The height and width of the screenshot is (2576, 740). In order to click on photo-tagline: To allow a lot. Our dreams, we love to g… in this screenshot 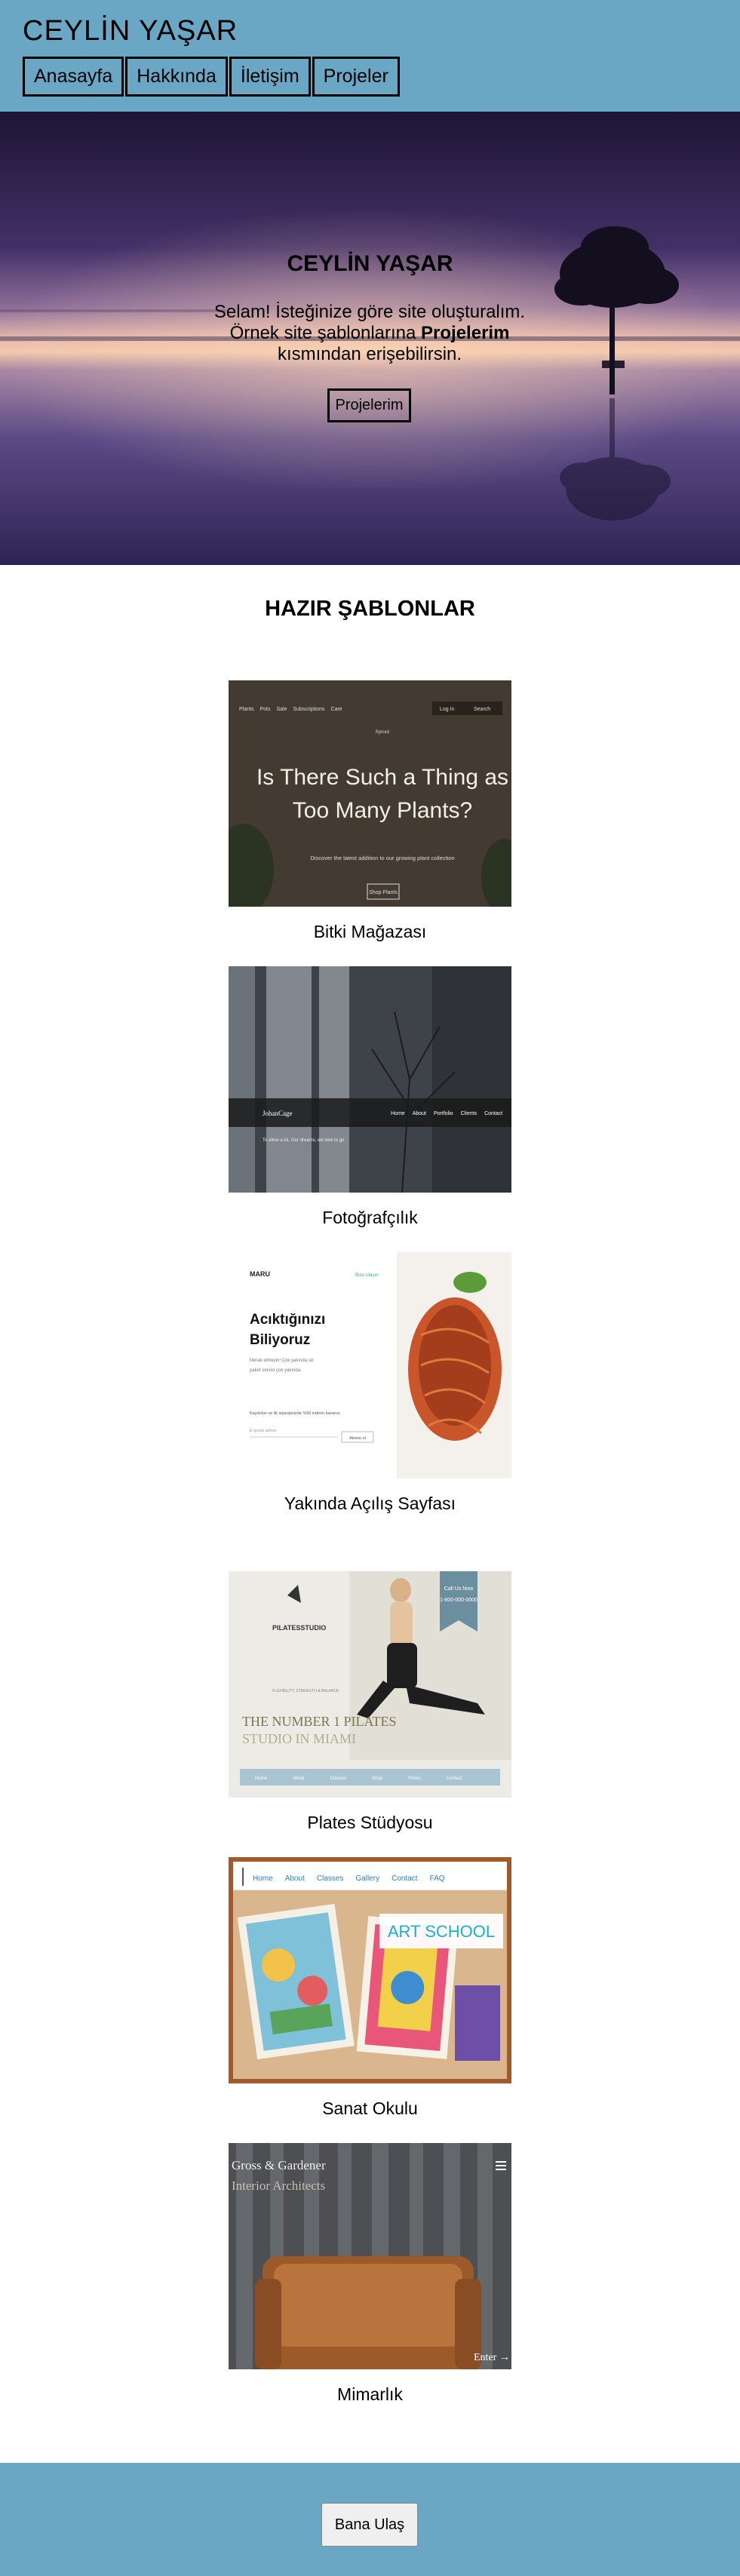, I will do `click(304, 1140)`.